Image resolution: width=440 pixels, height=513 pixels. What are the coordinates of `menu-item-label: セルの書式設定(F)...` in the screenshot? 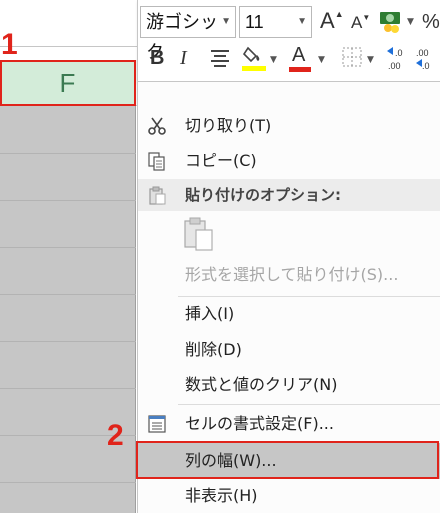 It's located at (259, 423).